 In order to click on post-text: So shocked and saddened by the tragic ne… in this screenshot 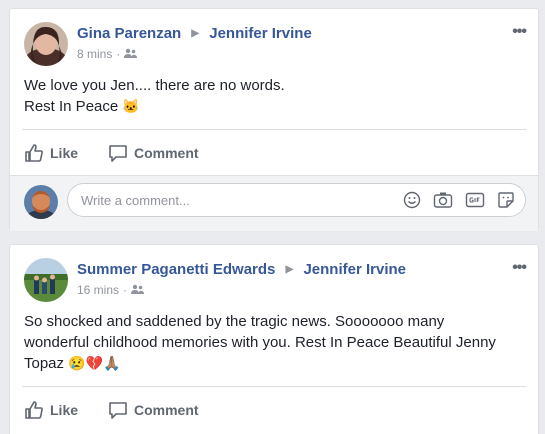, I will do `click(274, 342)`.